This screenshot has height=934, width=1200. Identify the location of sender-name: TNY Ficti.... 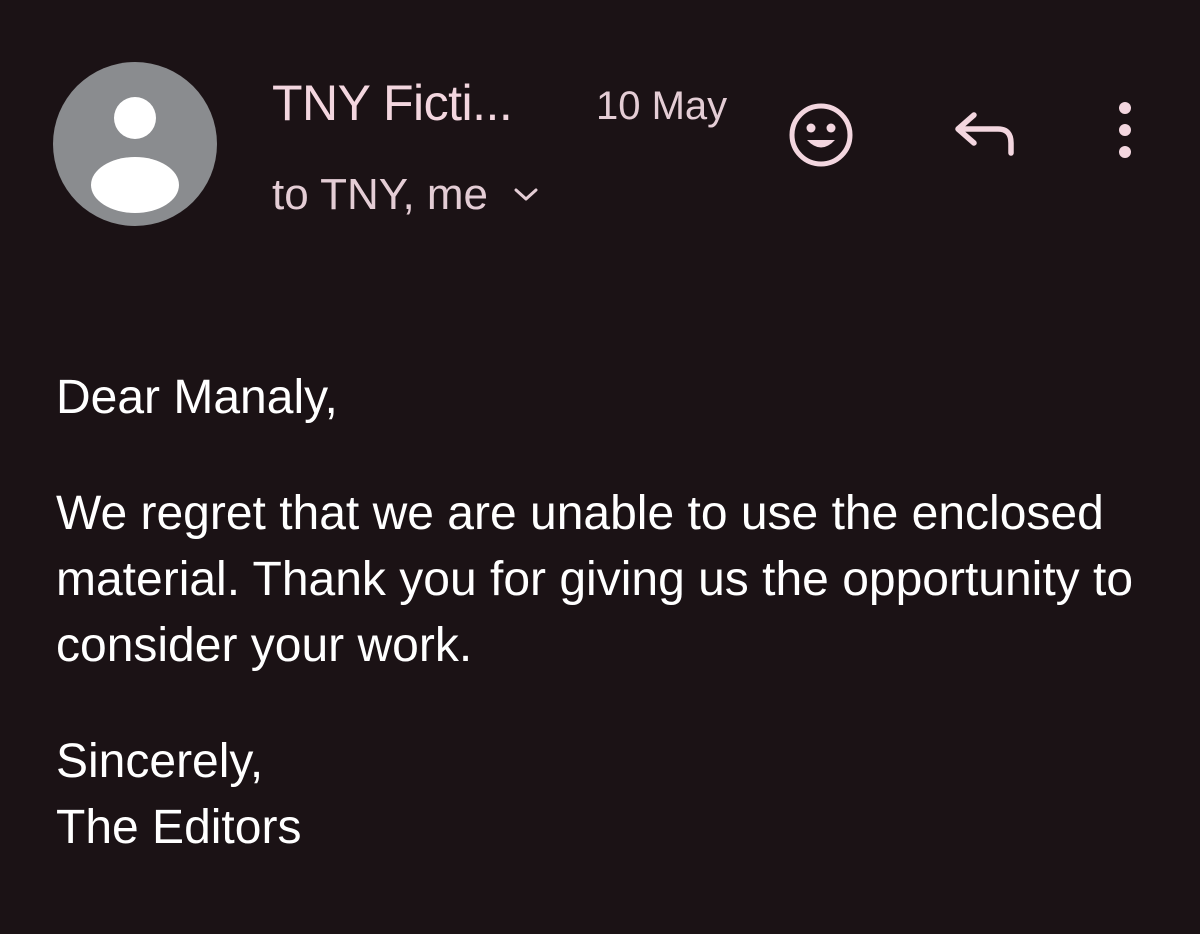
(392, 103).